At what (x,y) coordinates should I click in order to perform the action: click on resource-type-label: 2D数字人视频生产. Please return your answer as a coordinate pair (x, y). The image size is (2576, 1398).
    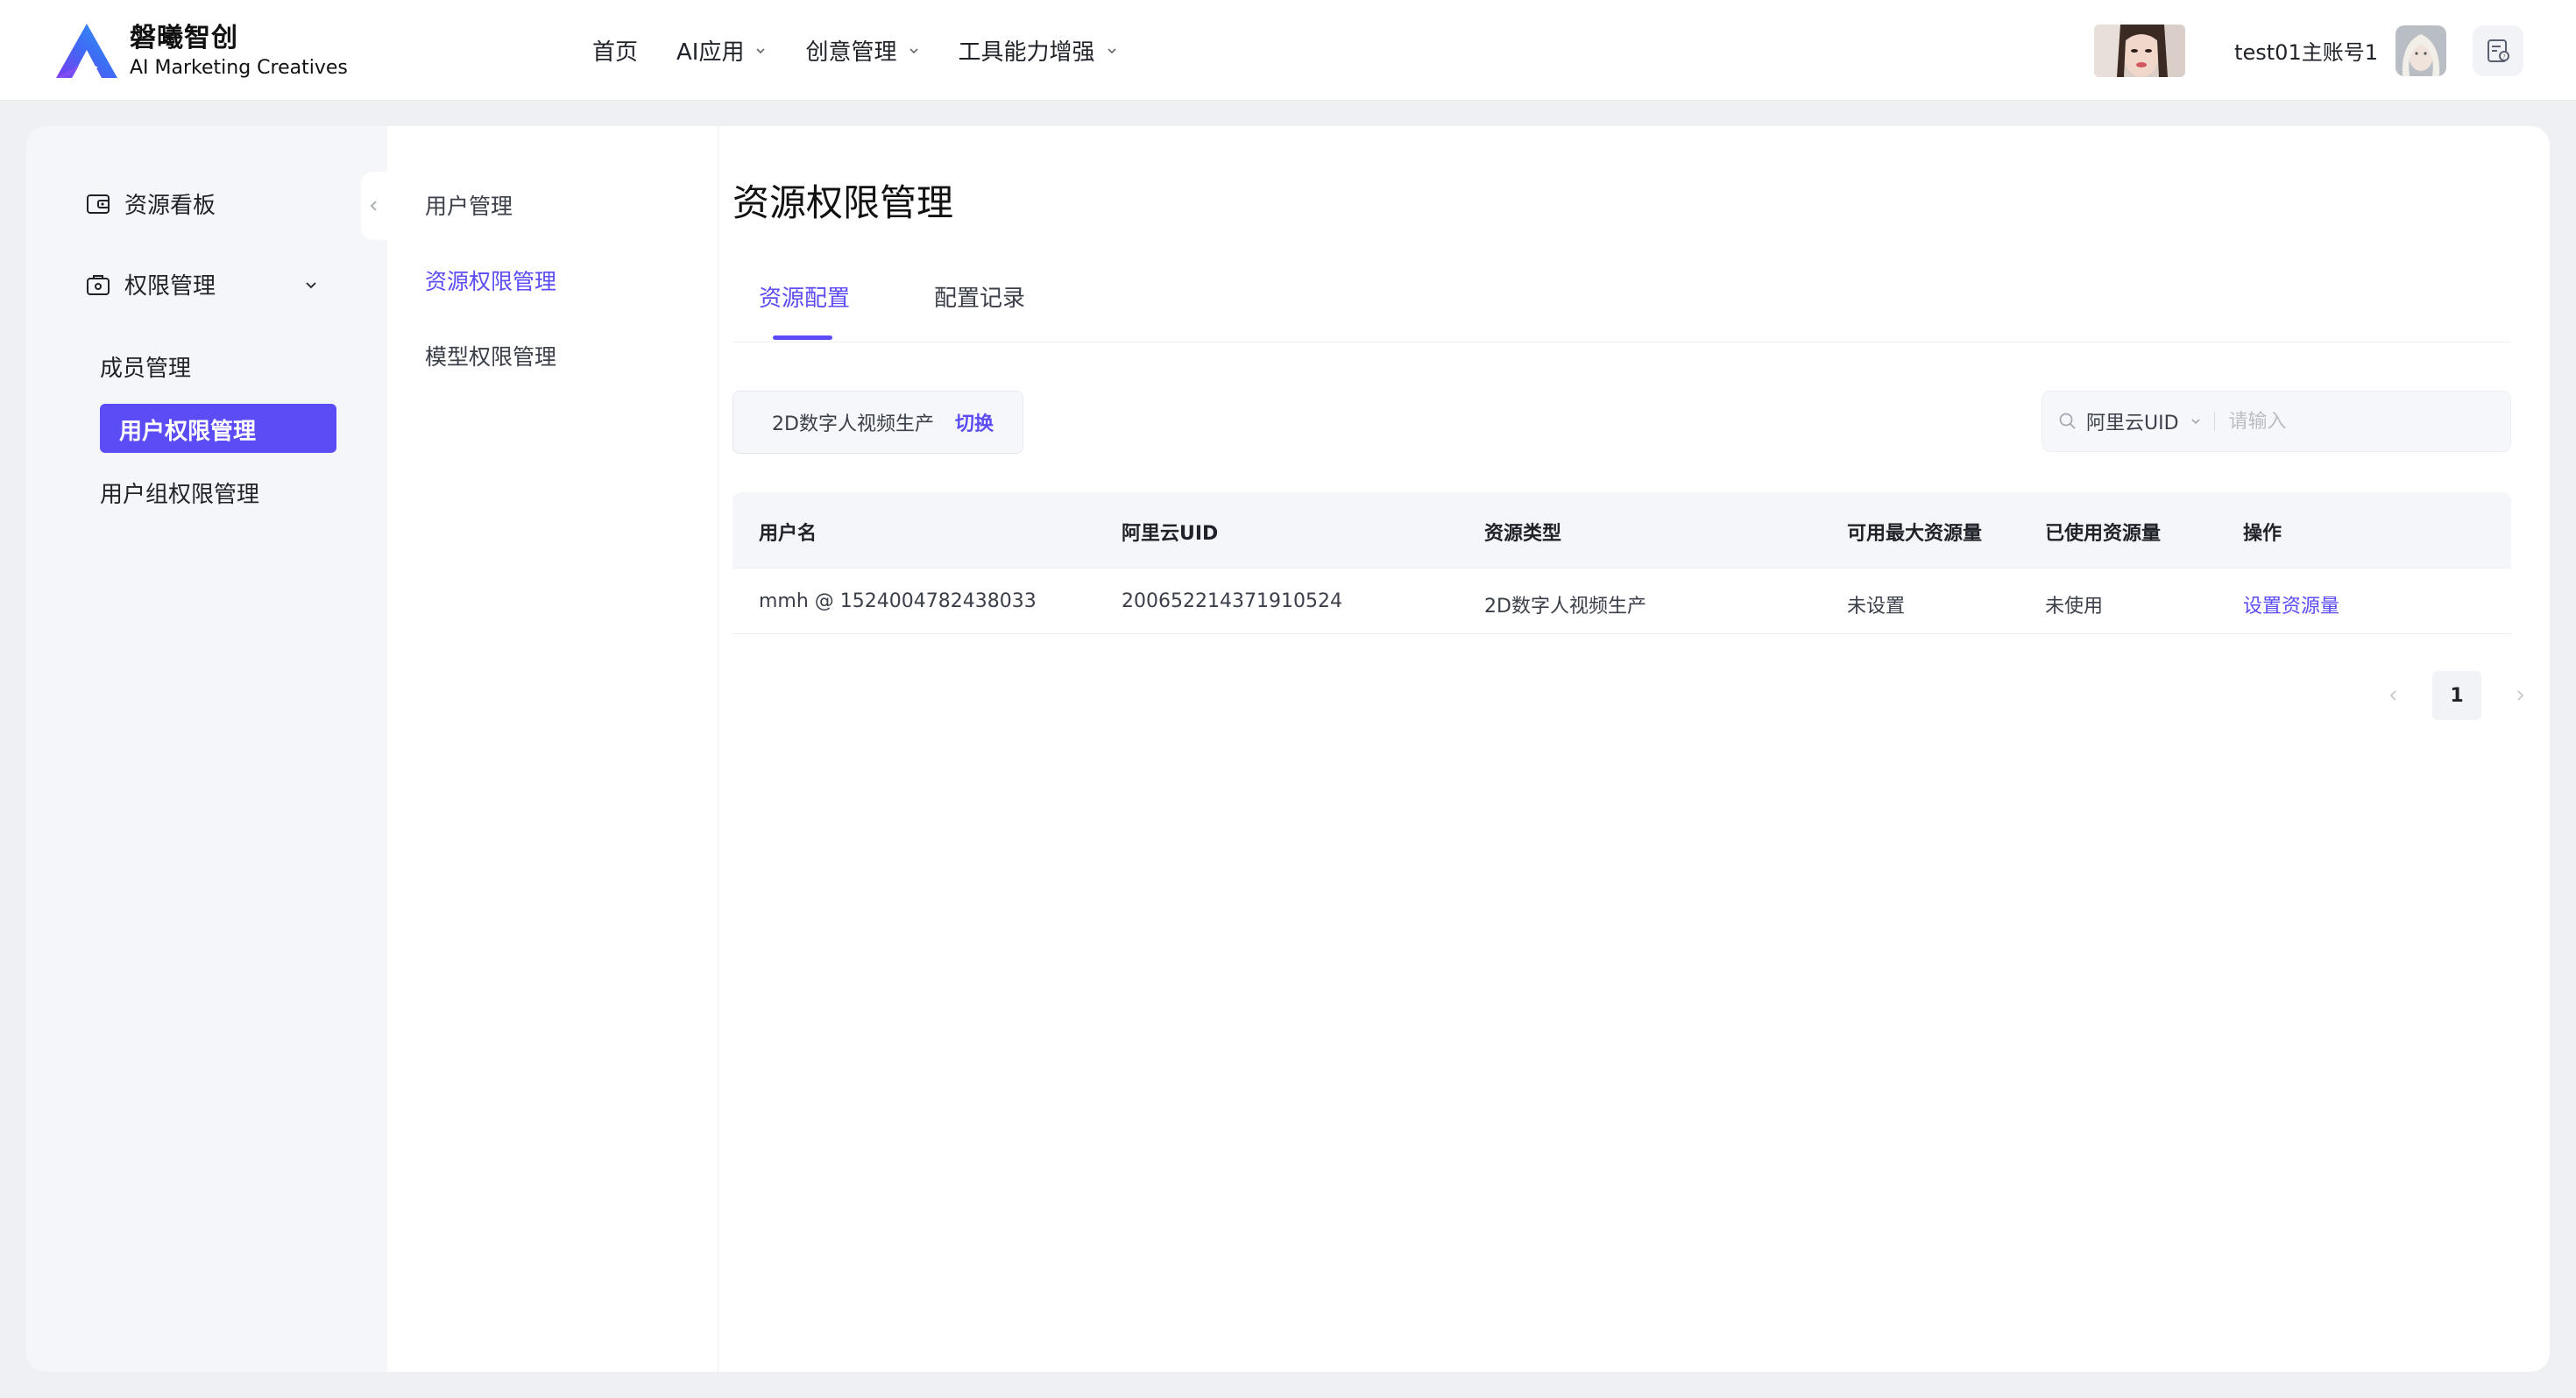
    Looking at the image, I should click on (853, 424).